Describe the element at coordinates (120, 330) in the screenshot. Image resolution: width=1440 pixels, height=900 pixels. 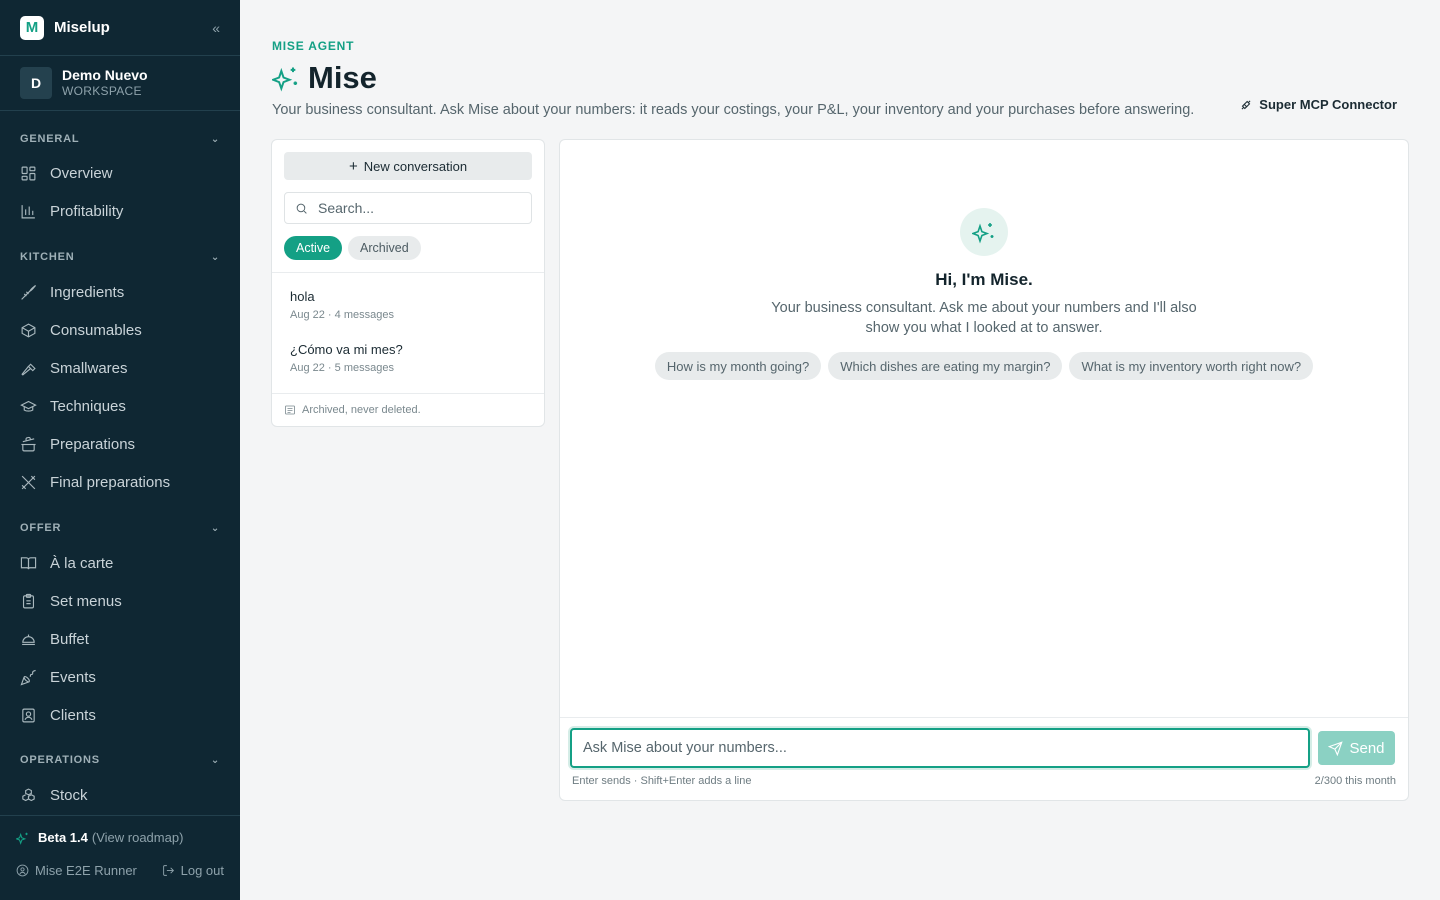
I see `sidebar-item-consumables: Consumables` at that location.